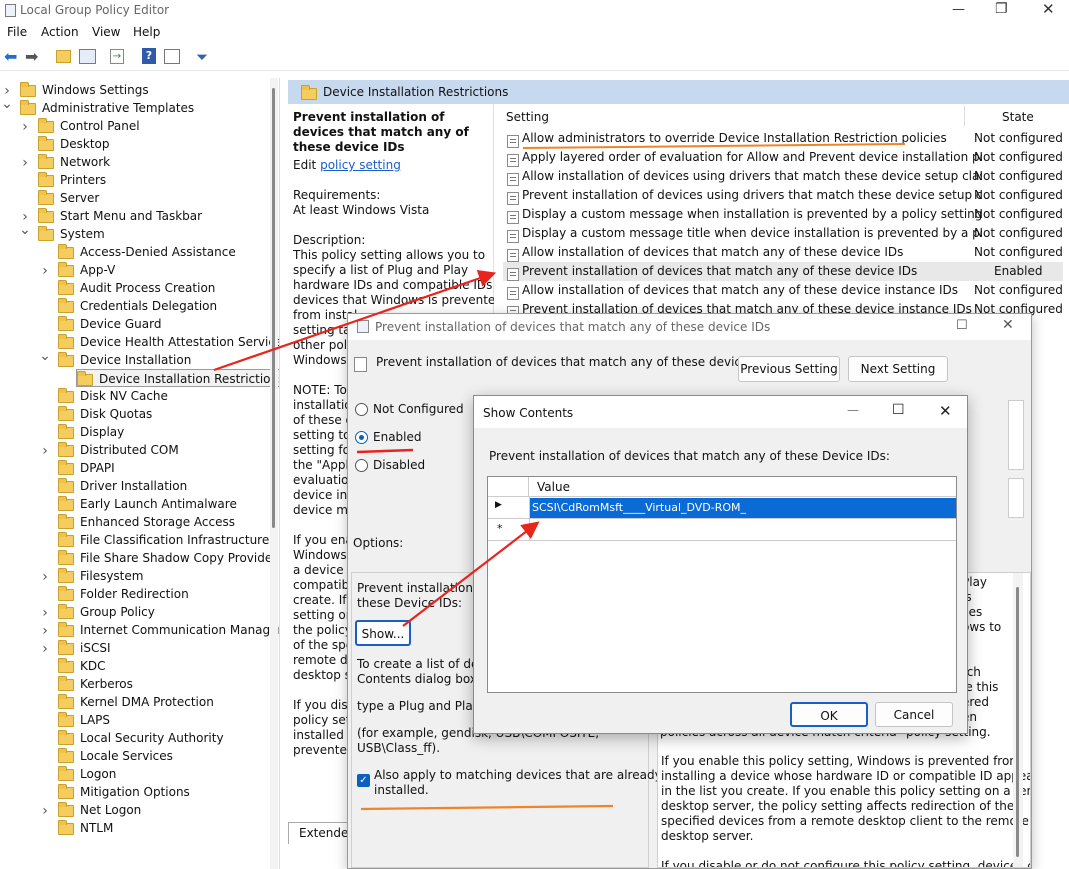 Image resolution: width=1069 pixels, height=869 pixels. Describe the element at coordinates (714, 146) in the screenshot. I see `underline-override` at that location.